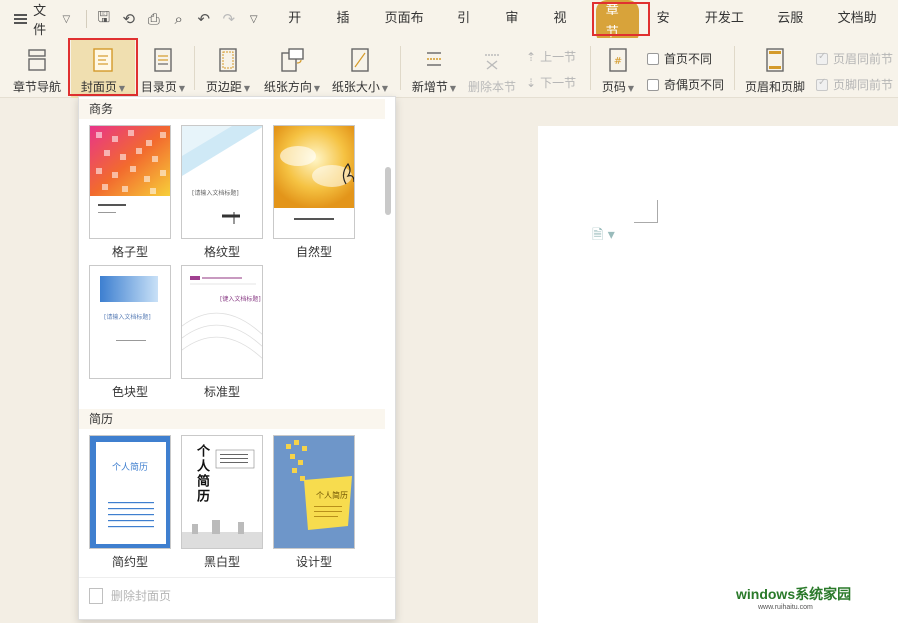 This screenshot has height=623, width=898. I want to click on cover-page-label: 封面页, so click(98, 87).